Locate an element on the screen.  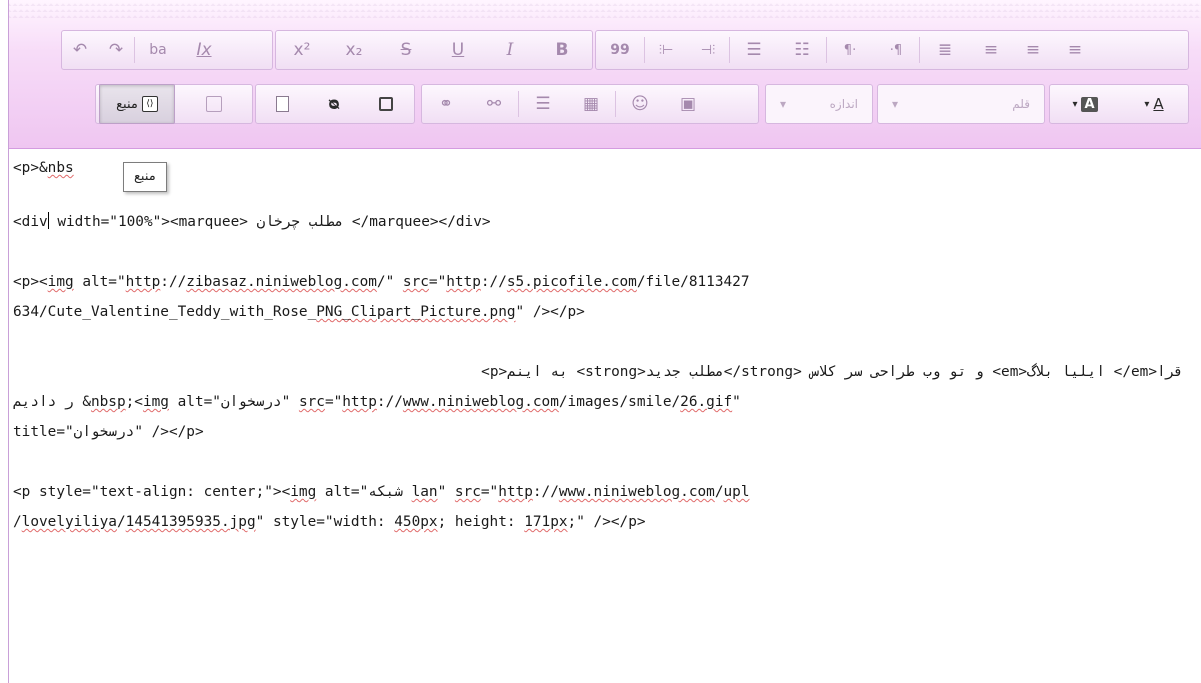
history-format-group: ↶ ↷ ba Ix is located at coordinates (167, 50).